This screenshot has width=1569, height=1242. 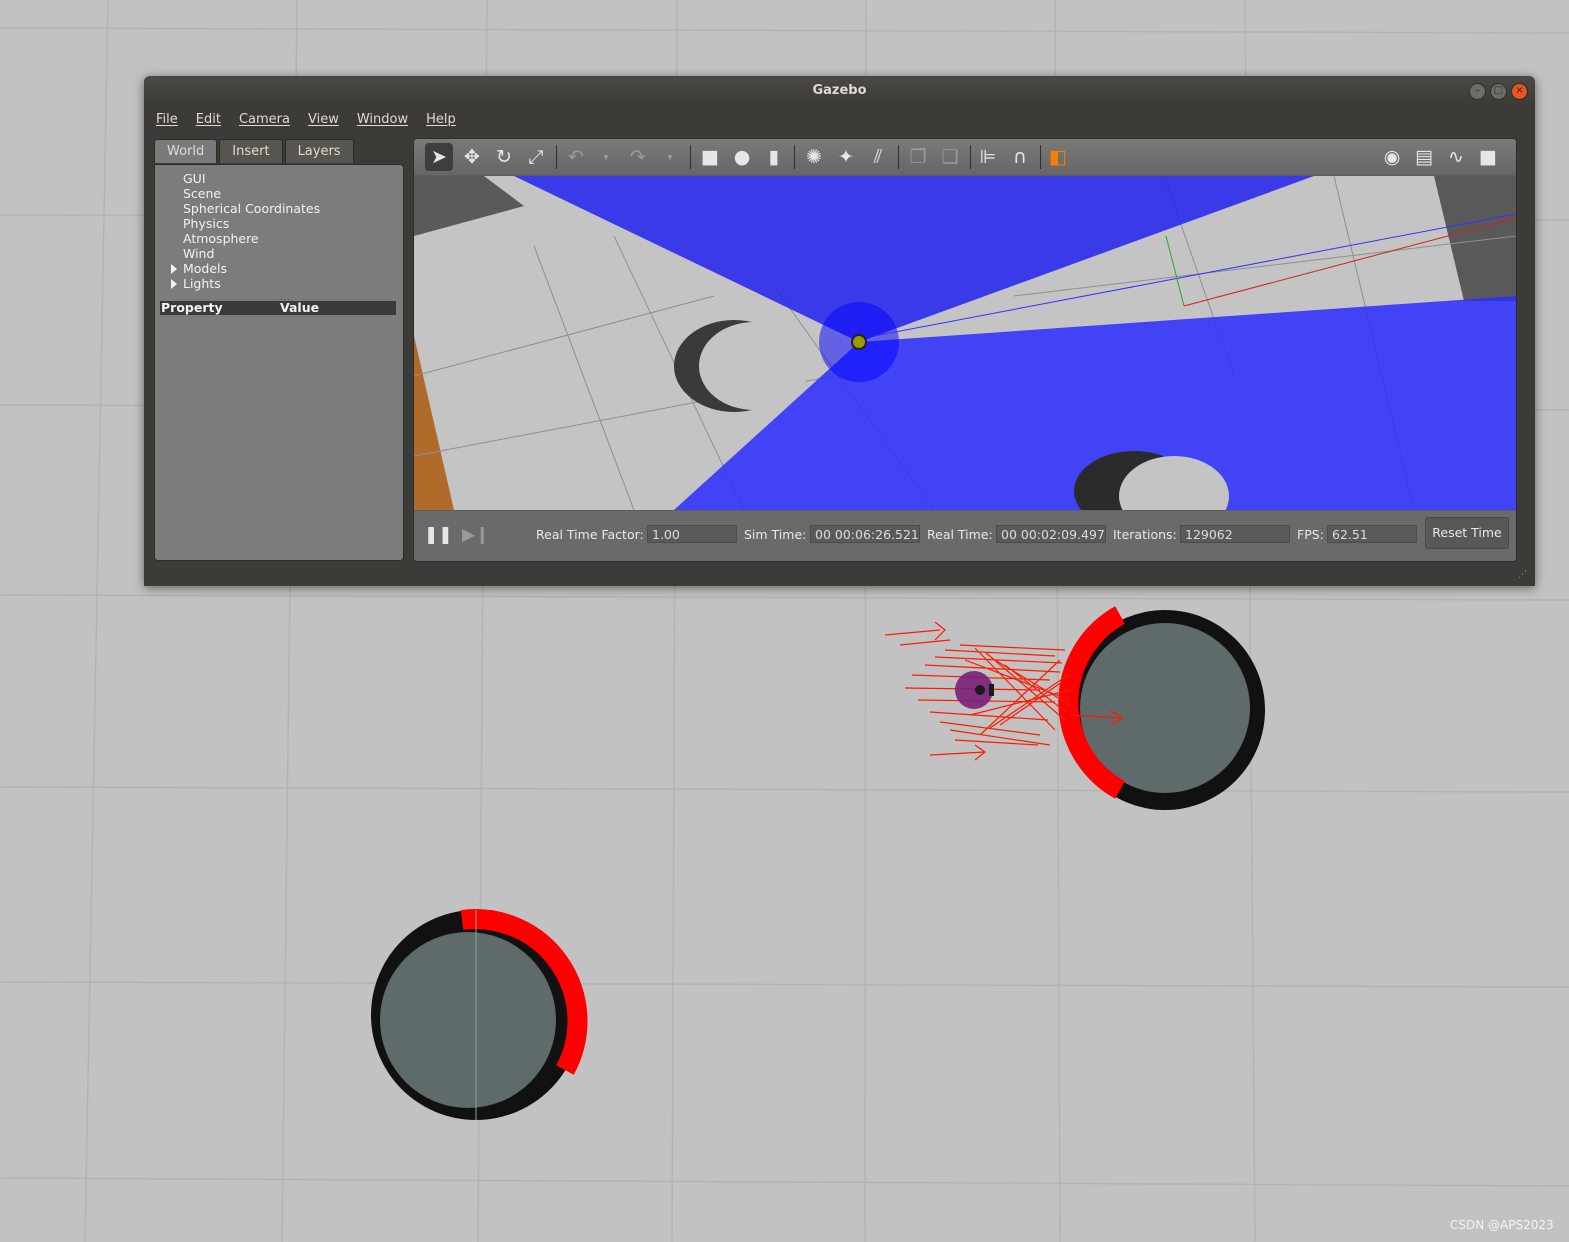 What do you see at coordinates (251, 151) in the screenshot?
I see `tab-insert: Insert` at bounding box center [251, 151].